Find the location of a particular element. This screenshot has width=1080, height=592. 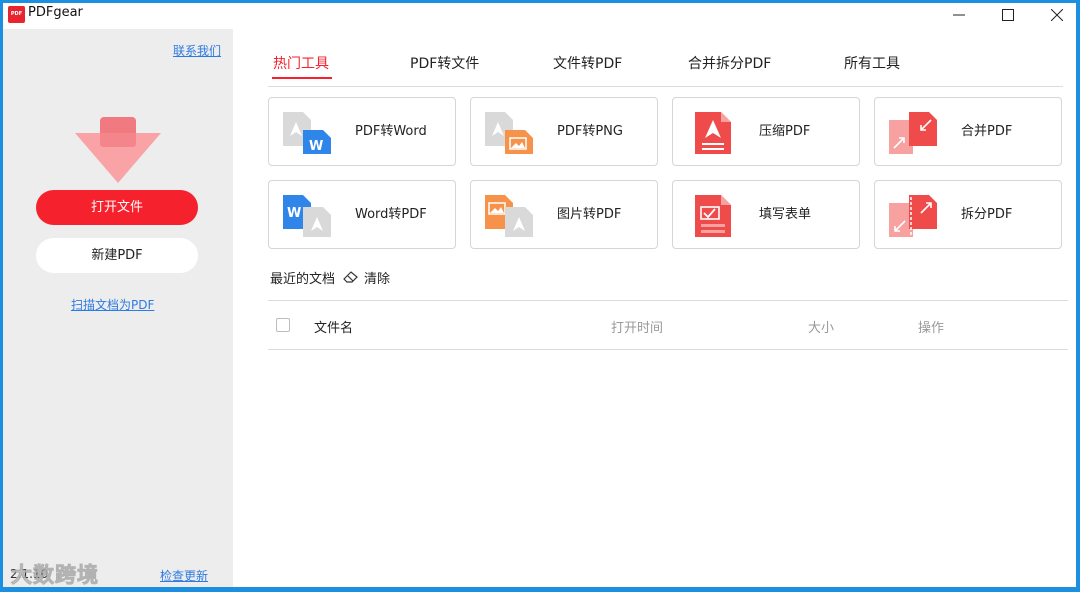

recent-table-header: 文件名 打开时间 大小 操作 is located at coordinates (668, 325).